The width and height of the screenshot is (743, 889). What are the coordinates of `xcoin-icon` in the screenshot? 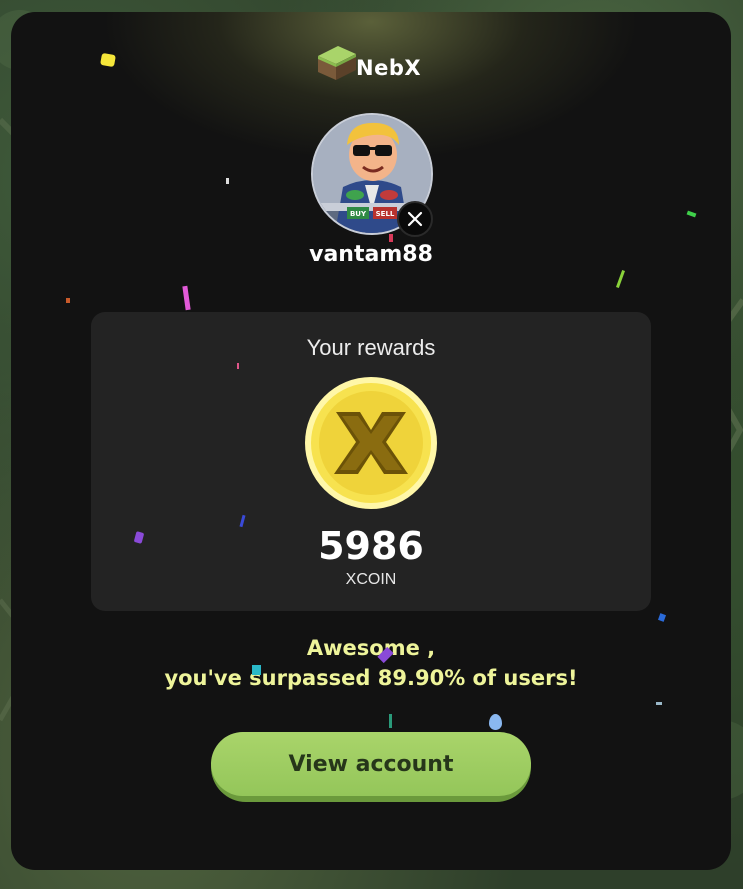 It's located at (371, 443).